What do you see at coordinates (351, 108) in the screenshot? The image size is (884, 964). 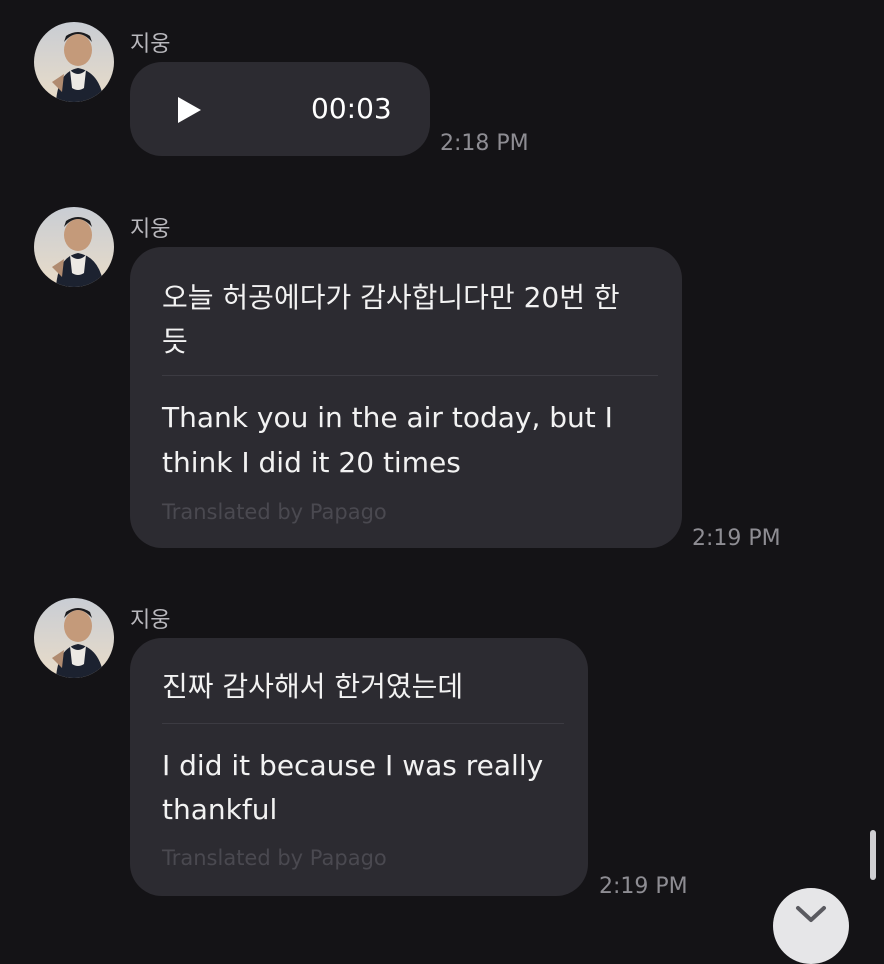 I see `voice-duration: 00:03` at bounding box center [351, 108].